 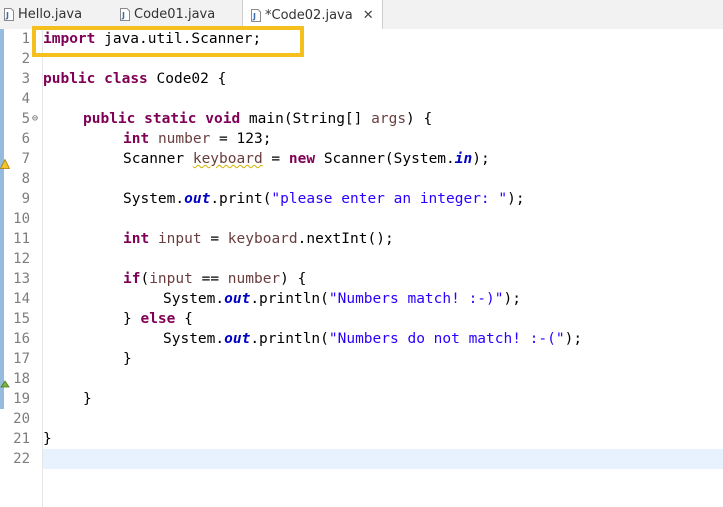 I want to click on tab-code01-java: J Code01.java, so click(x=167, y=14).